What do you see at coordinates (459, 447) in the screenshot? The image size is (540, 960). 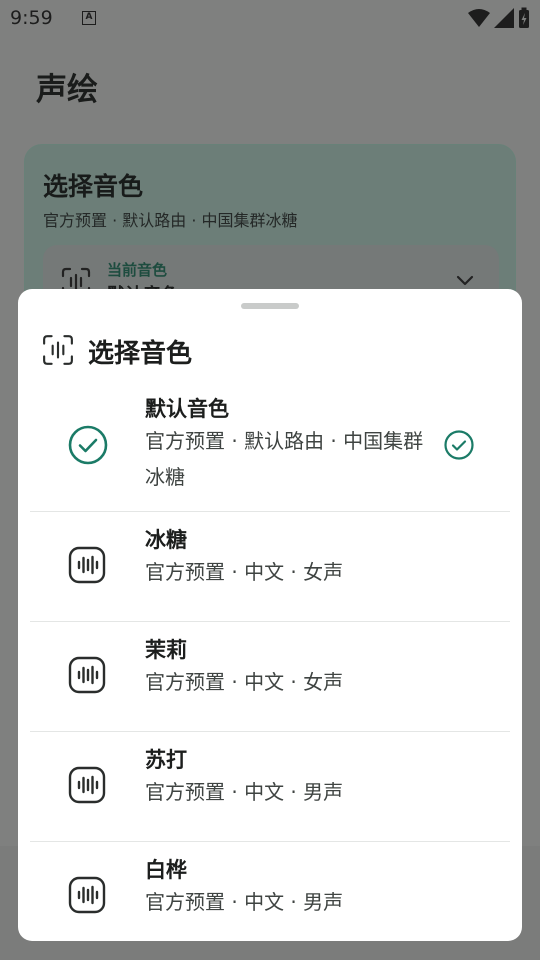 I see `selected-check-icon` at bounding box center [459, 447].